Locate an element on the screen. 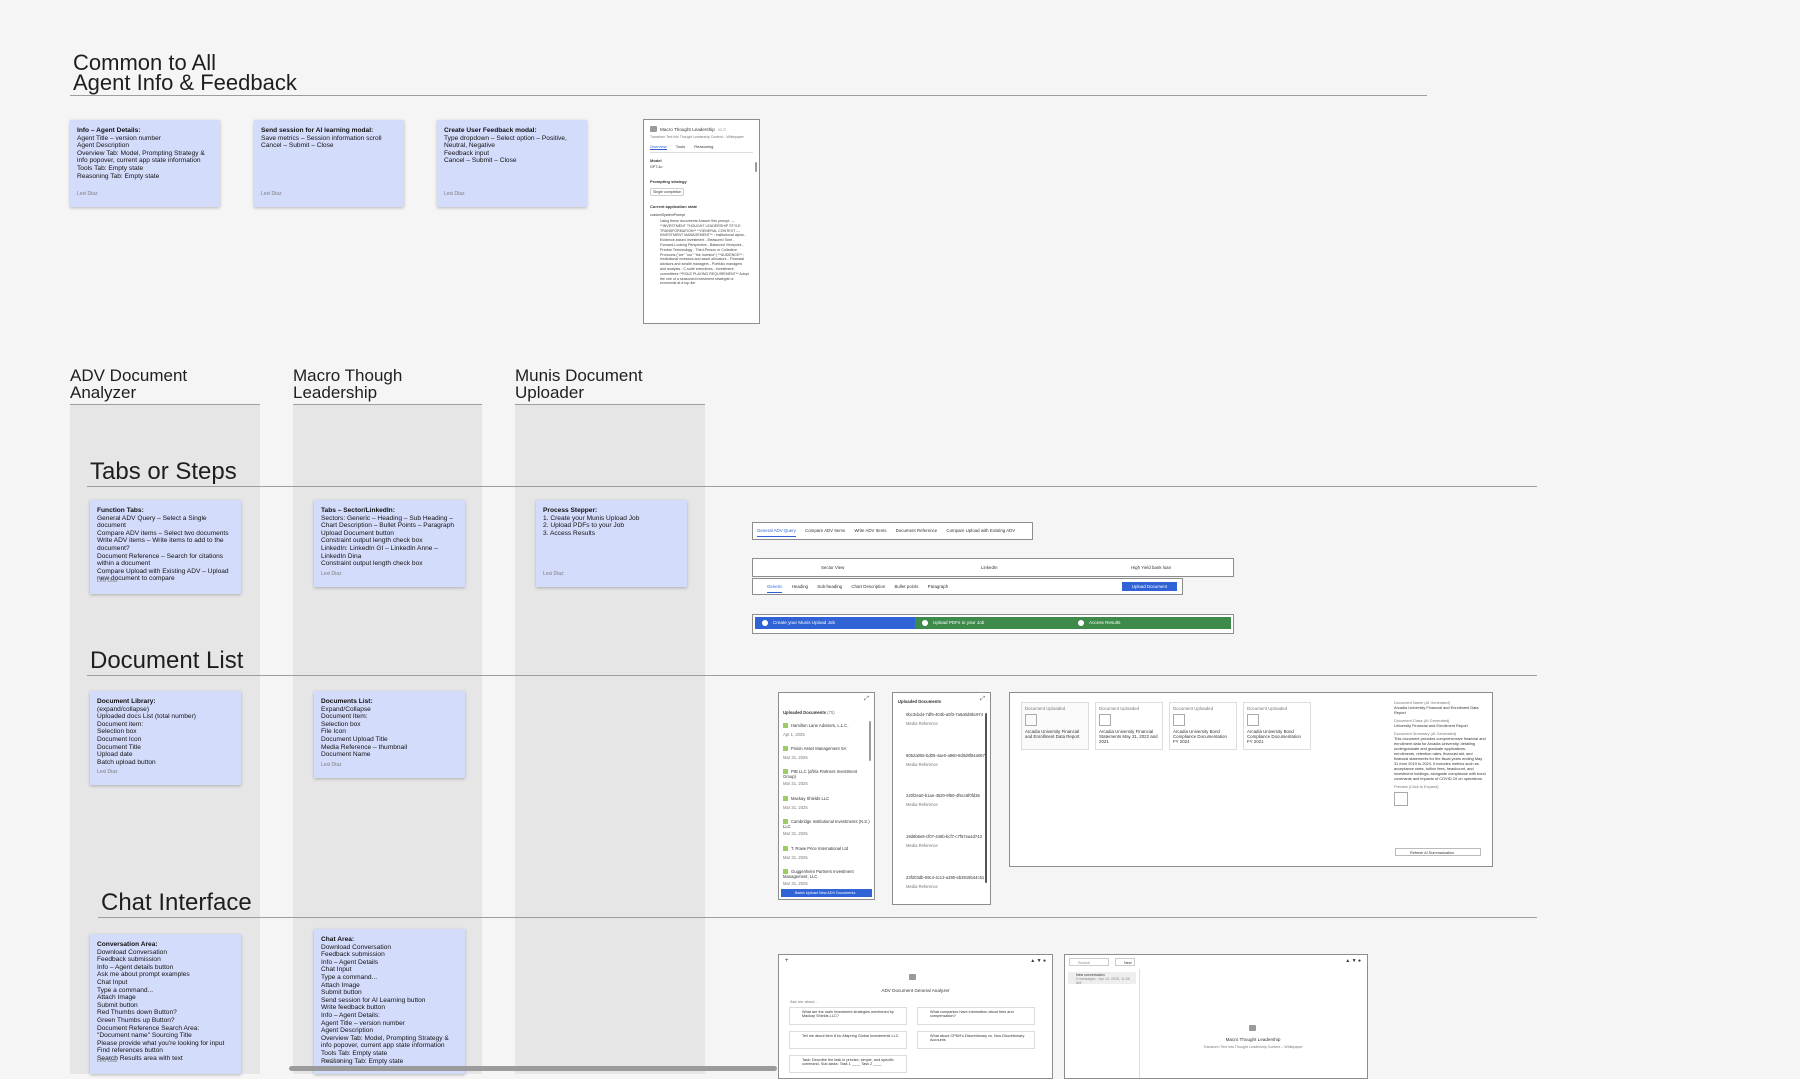 This screenshot has width=1800, height=1079. strategy-value: Single completion is located at coordinates (667, 192).